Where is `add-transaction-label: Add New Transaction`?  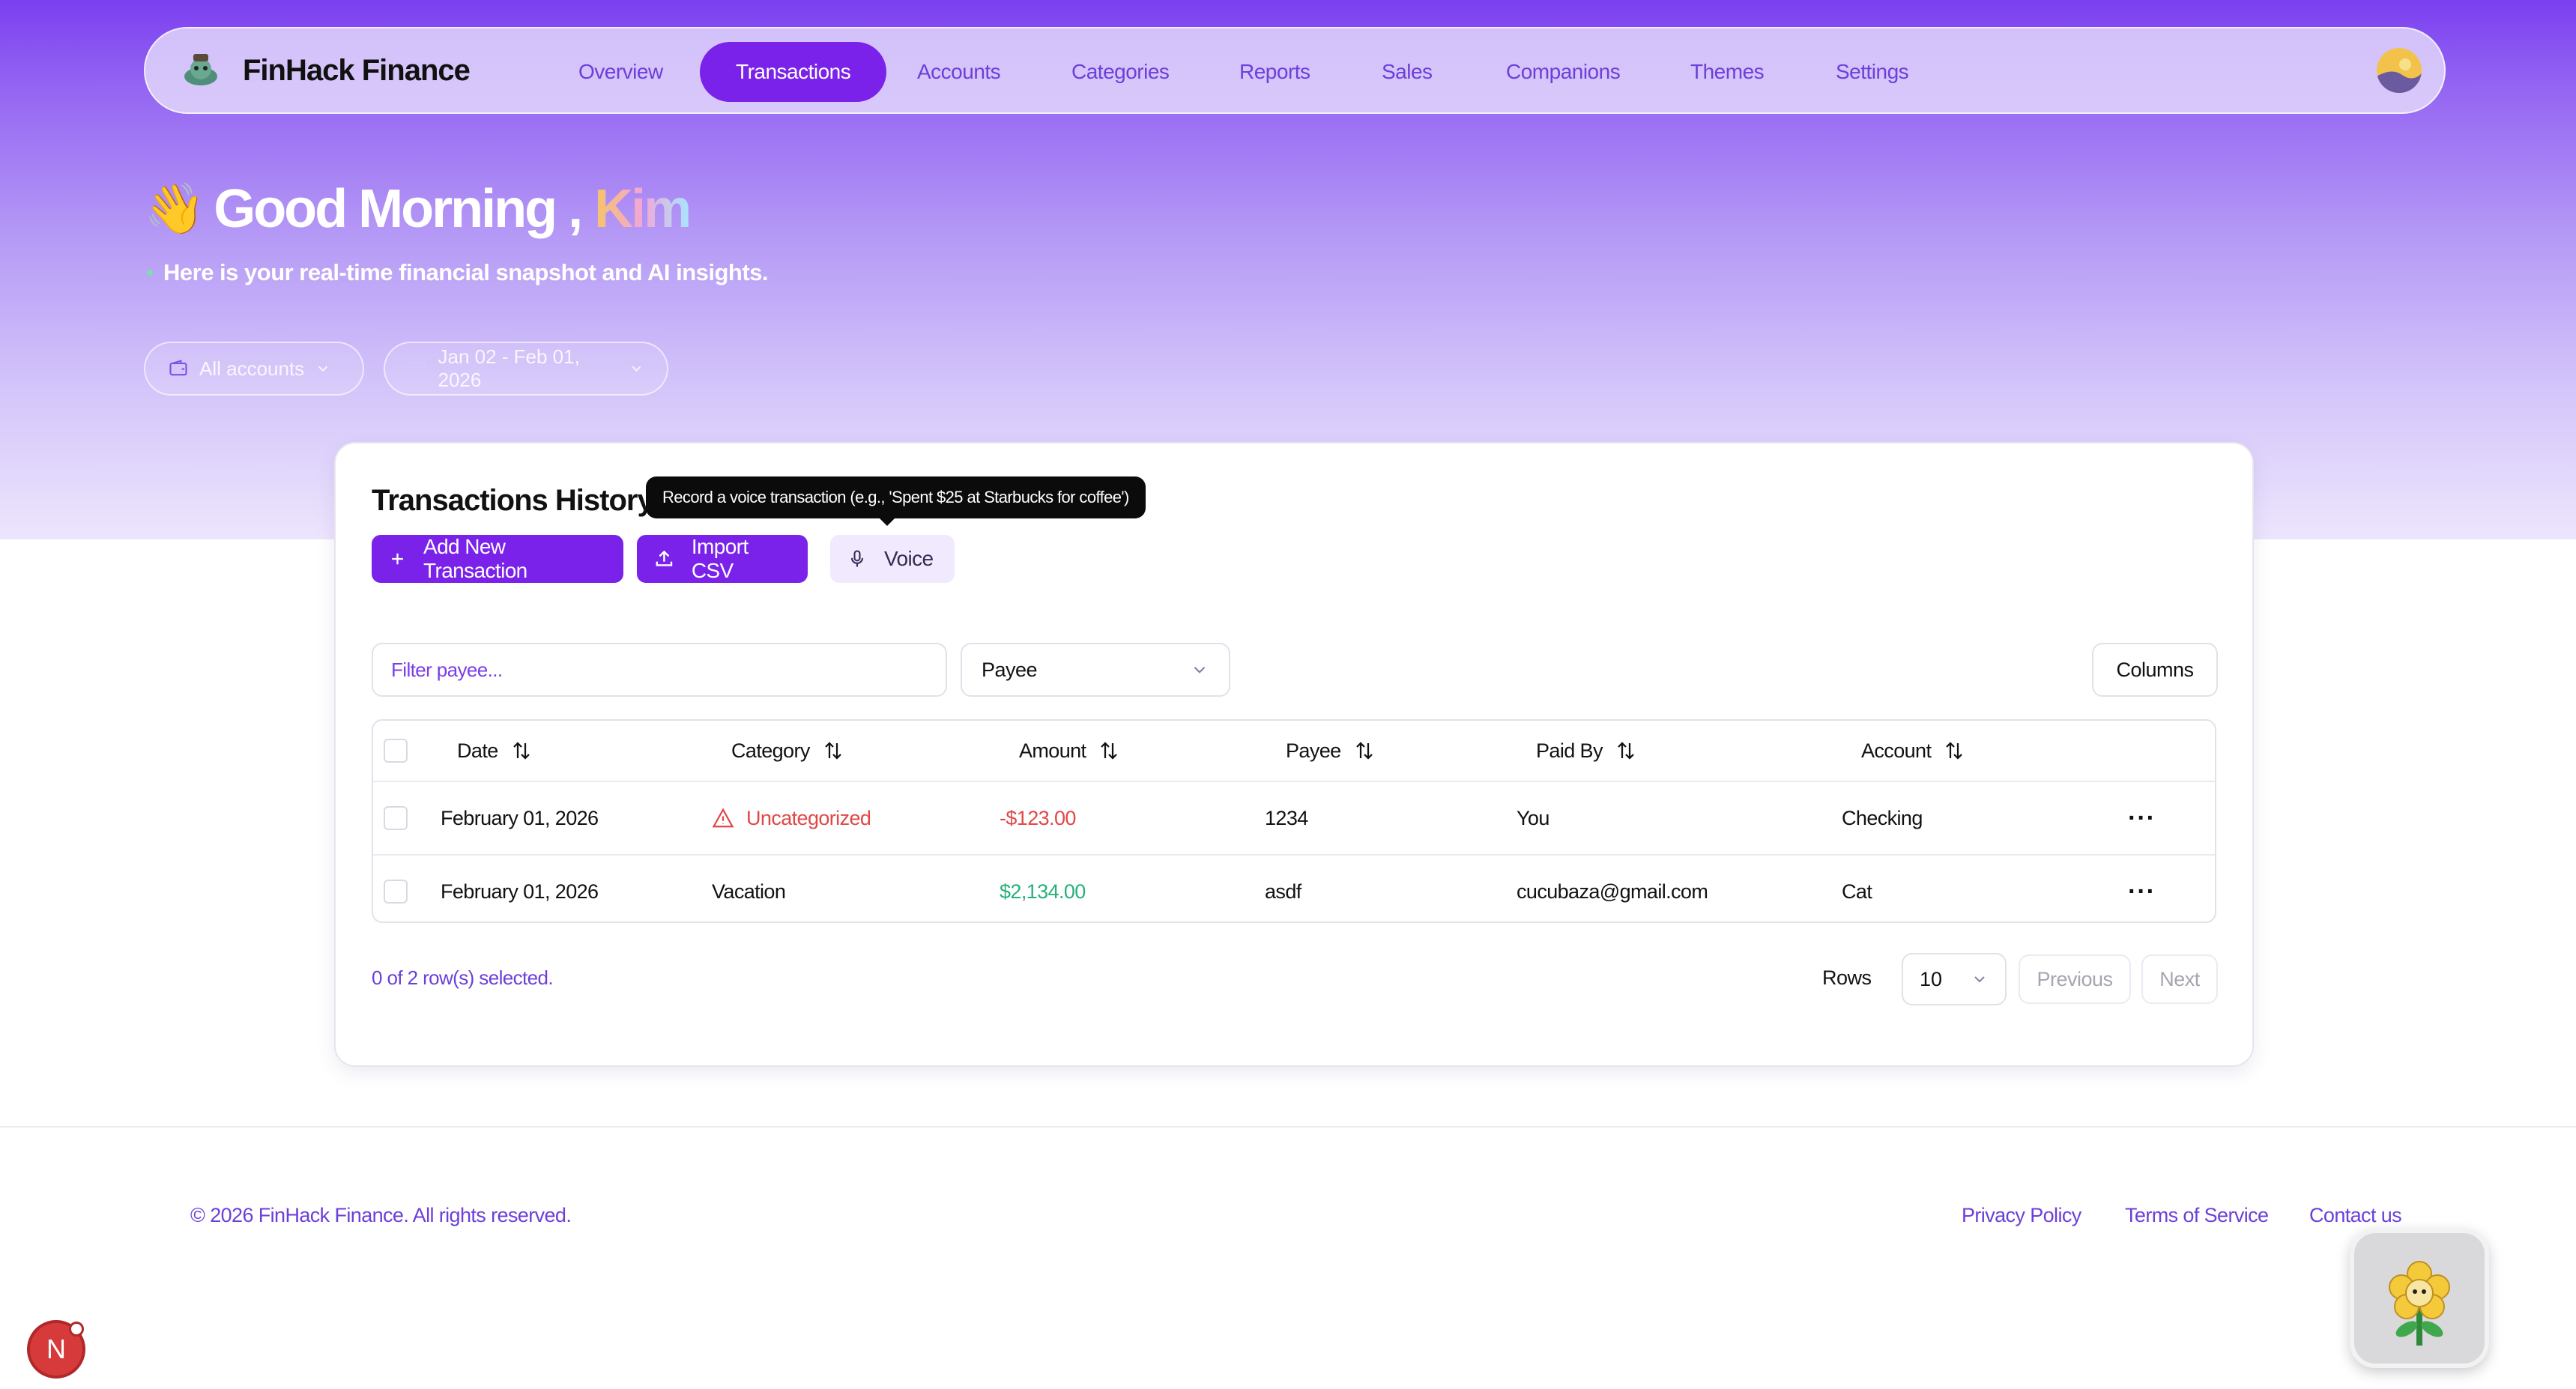
add-transaction-label: Add New Transaction is located at coordinates (475, 558).